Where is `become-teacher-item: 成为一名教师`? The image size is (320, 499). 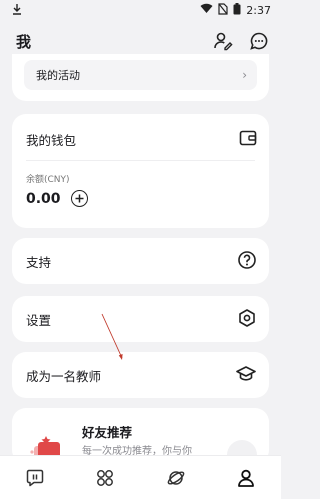
become-teacher-item: 成为一名教师 is located at coordinates (140, 375).